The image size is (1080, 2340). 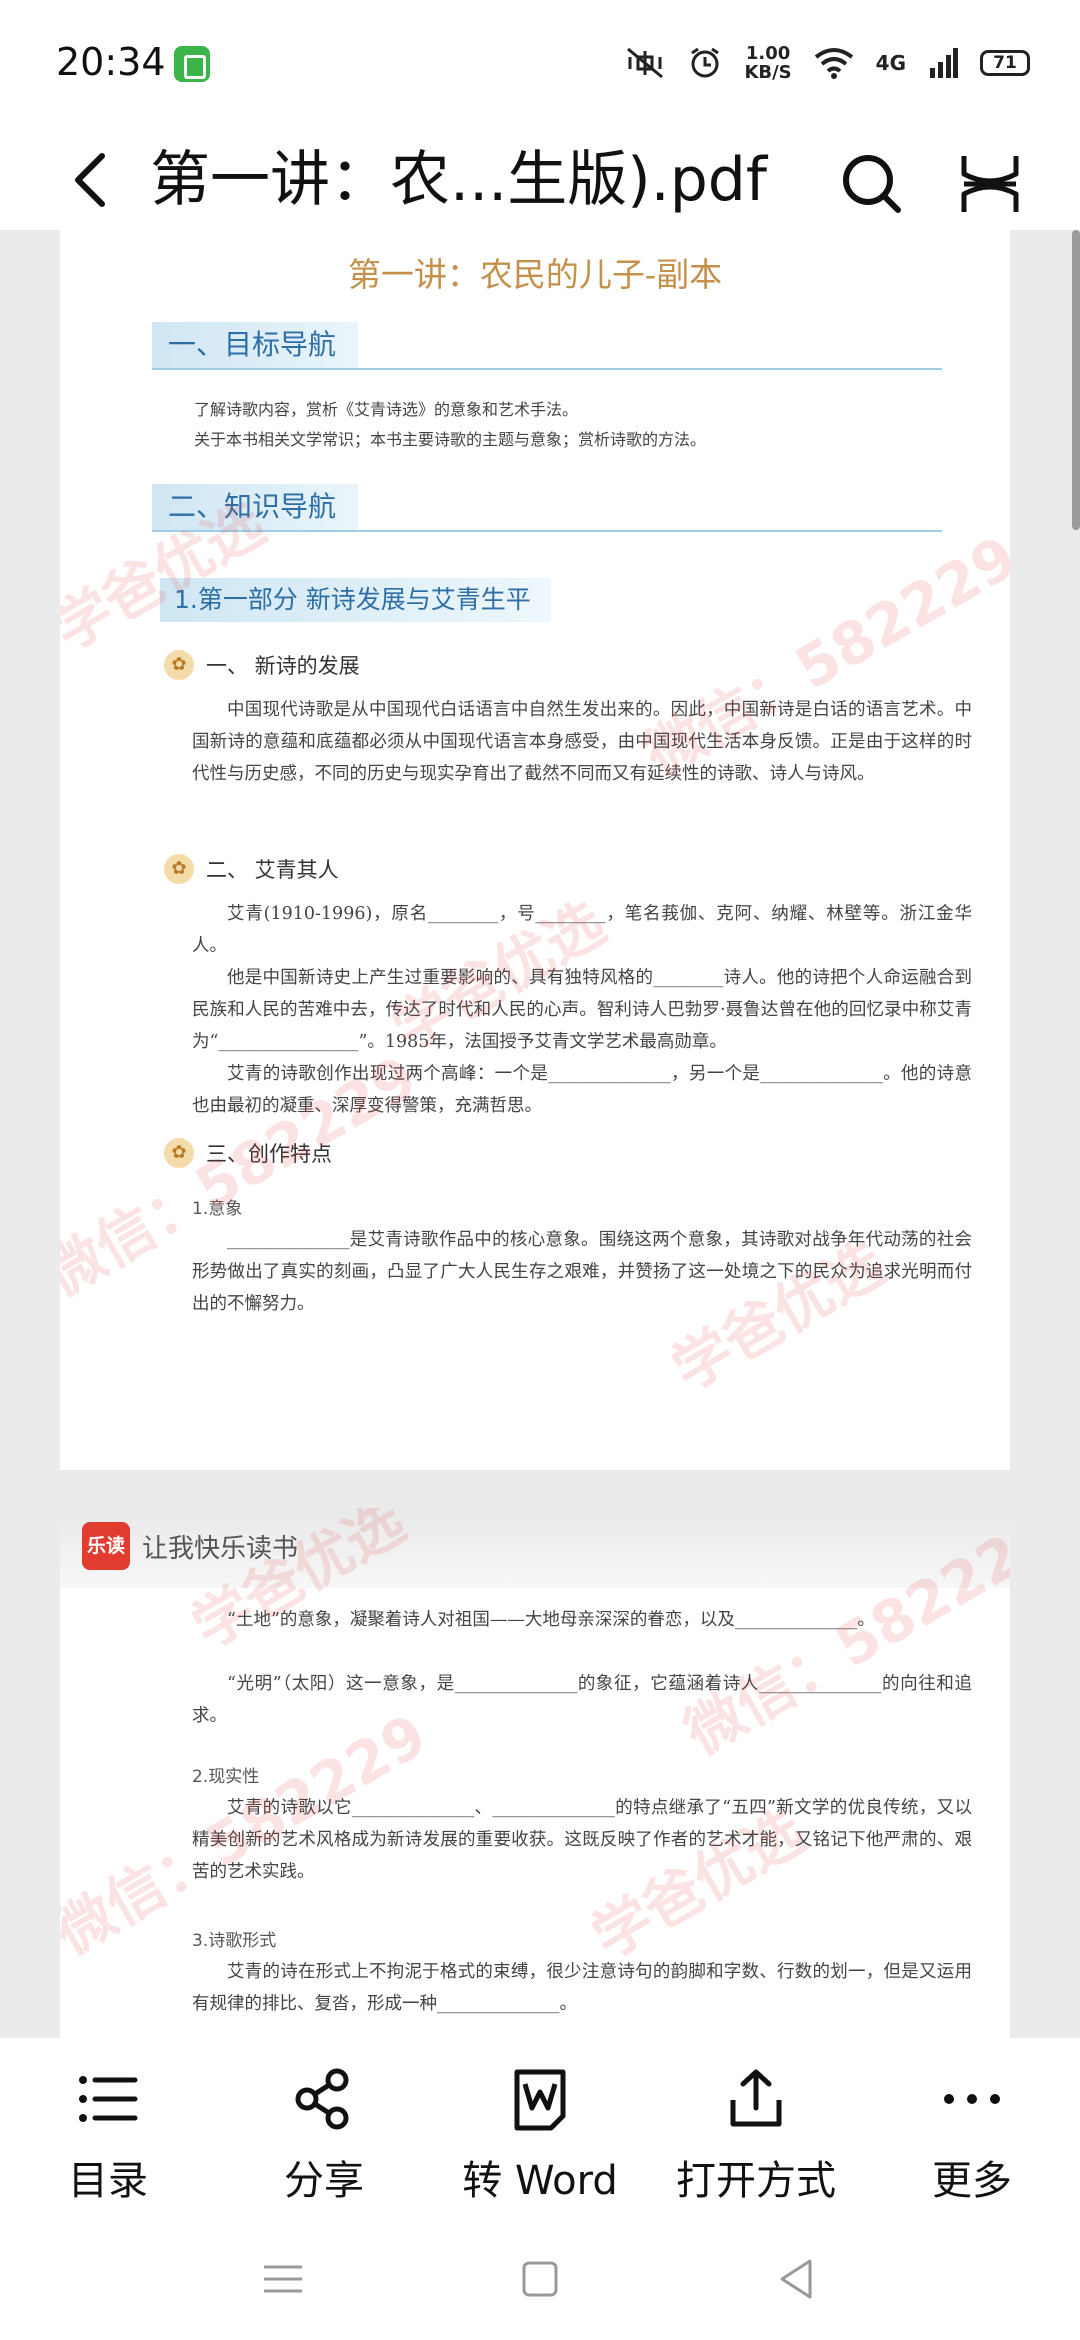 I want to click on mute-vibrate-icon, so click(x=645, y=63).